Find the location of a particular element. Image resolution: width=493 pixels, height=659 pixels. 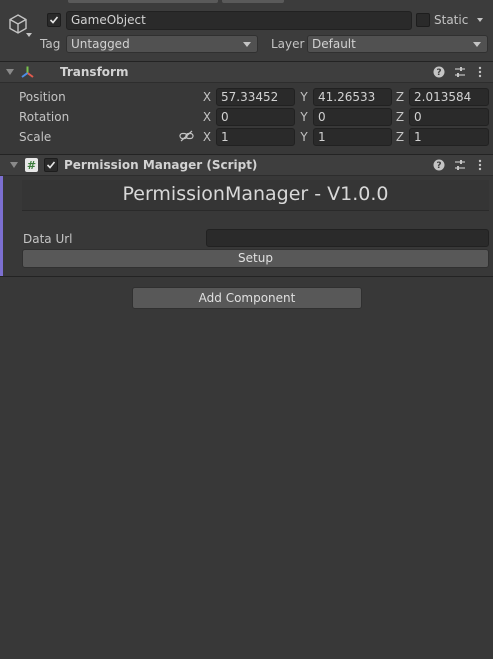

scale-z-field: 1 is located at coordinates (449, 137).